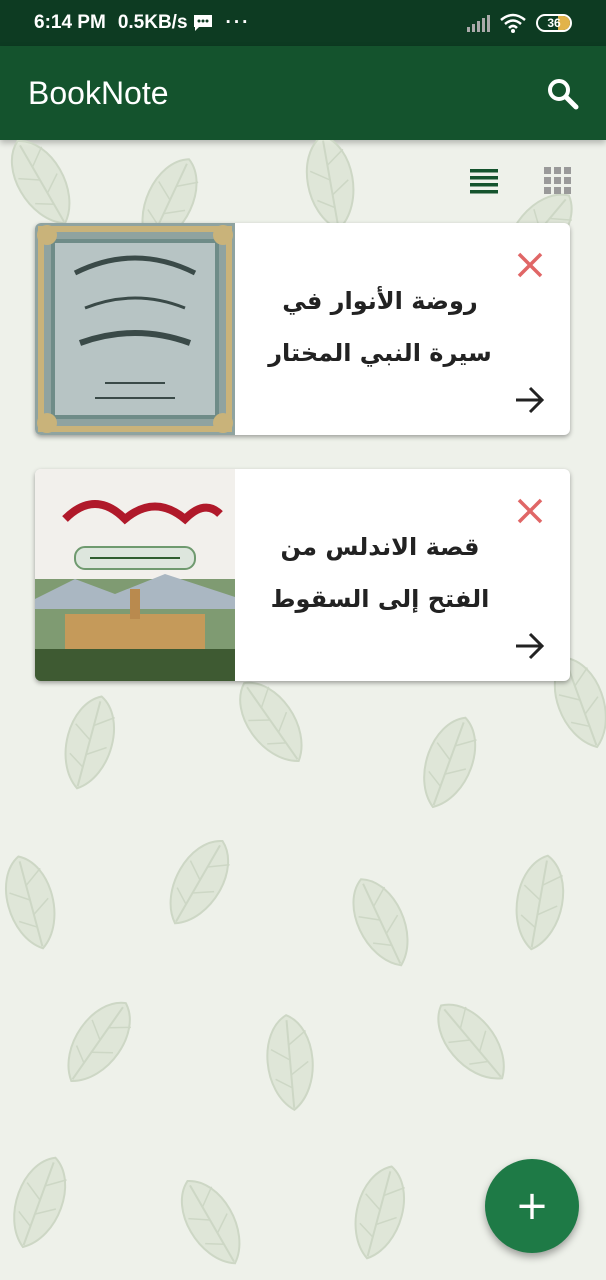 This screenshot has height=1280, width=606. I want to click on more-notifications-icon: ···, so click(238, 22).